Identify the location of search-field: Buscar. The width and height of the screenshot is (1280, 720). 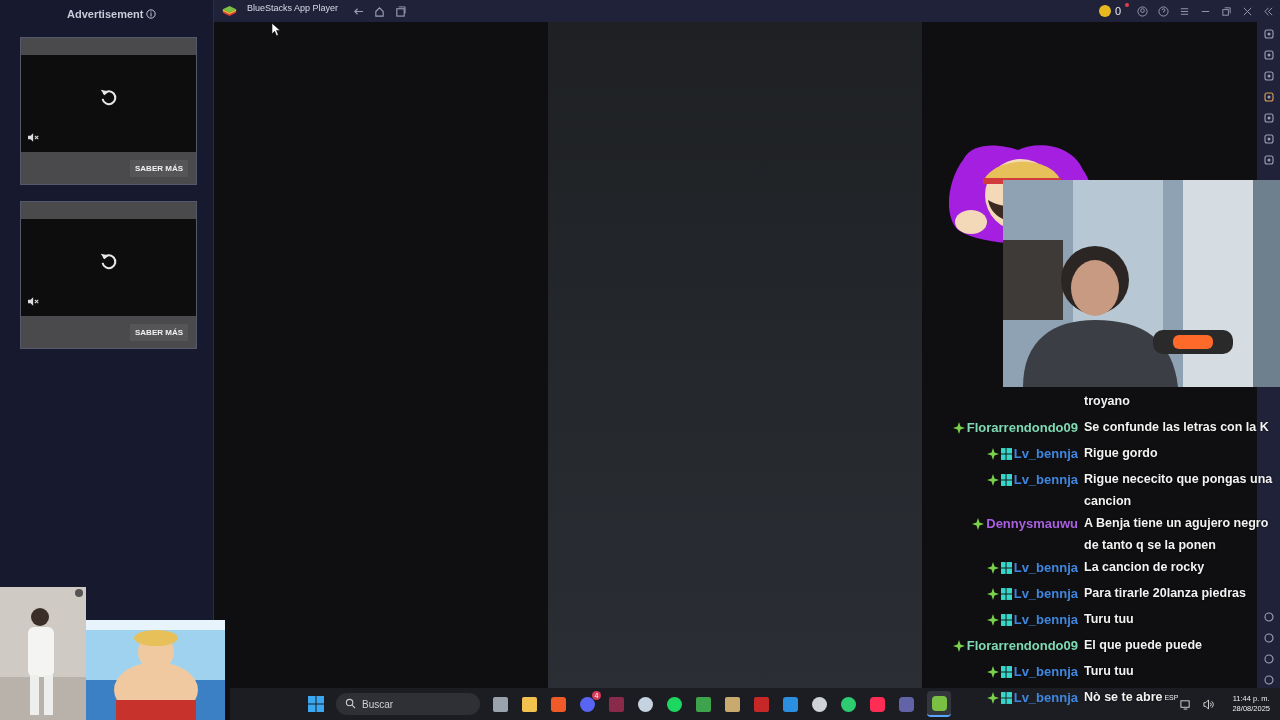
(408, 704).